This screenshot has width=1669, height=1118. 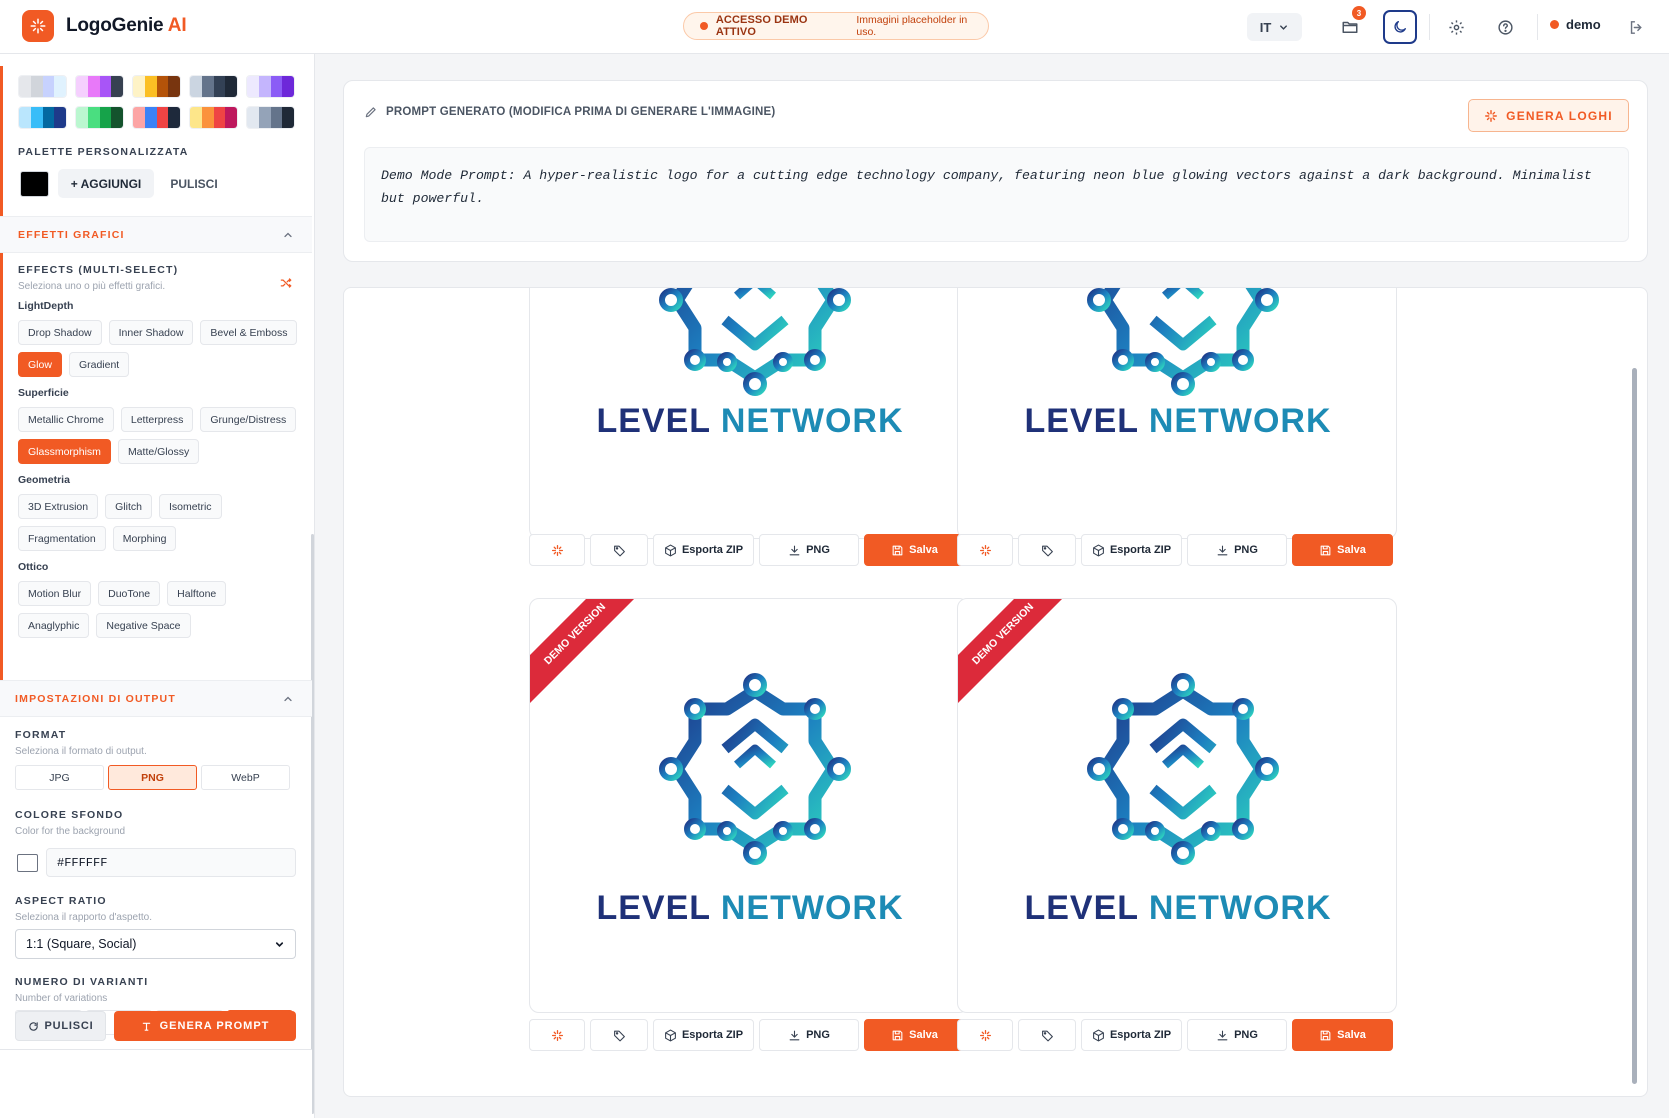 I want to click on online-dot, so click(x=1554, y=24).